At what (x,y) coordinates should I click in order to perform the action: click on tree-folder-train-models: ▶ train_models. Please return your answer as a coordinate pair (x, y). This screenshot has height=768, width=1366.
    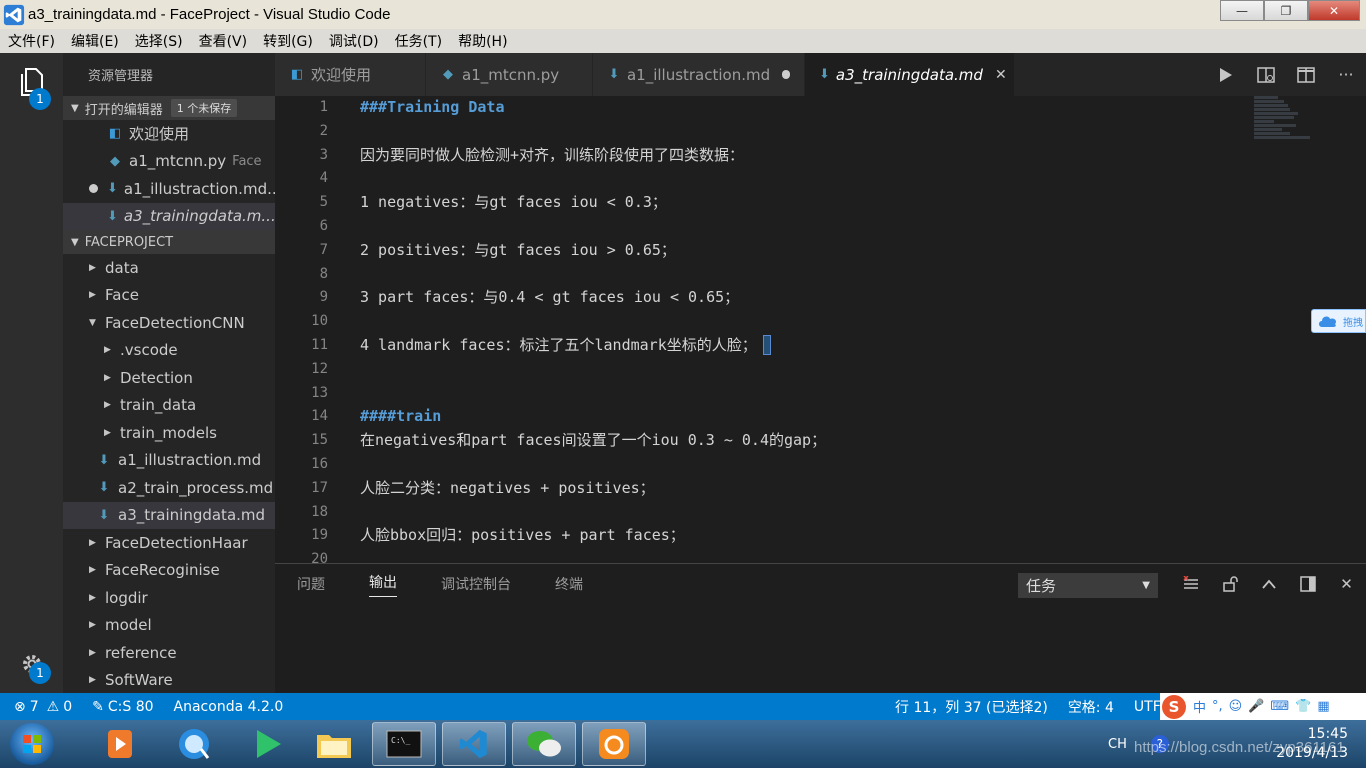
    Looking at the image, I should click on (169, 433).